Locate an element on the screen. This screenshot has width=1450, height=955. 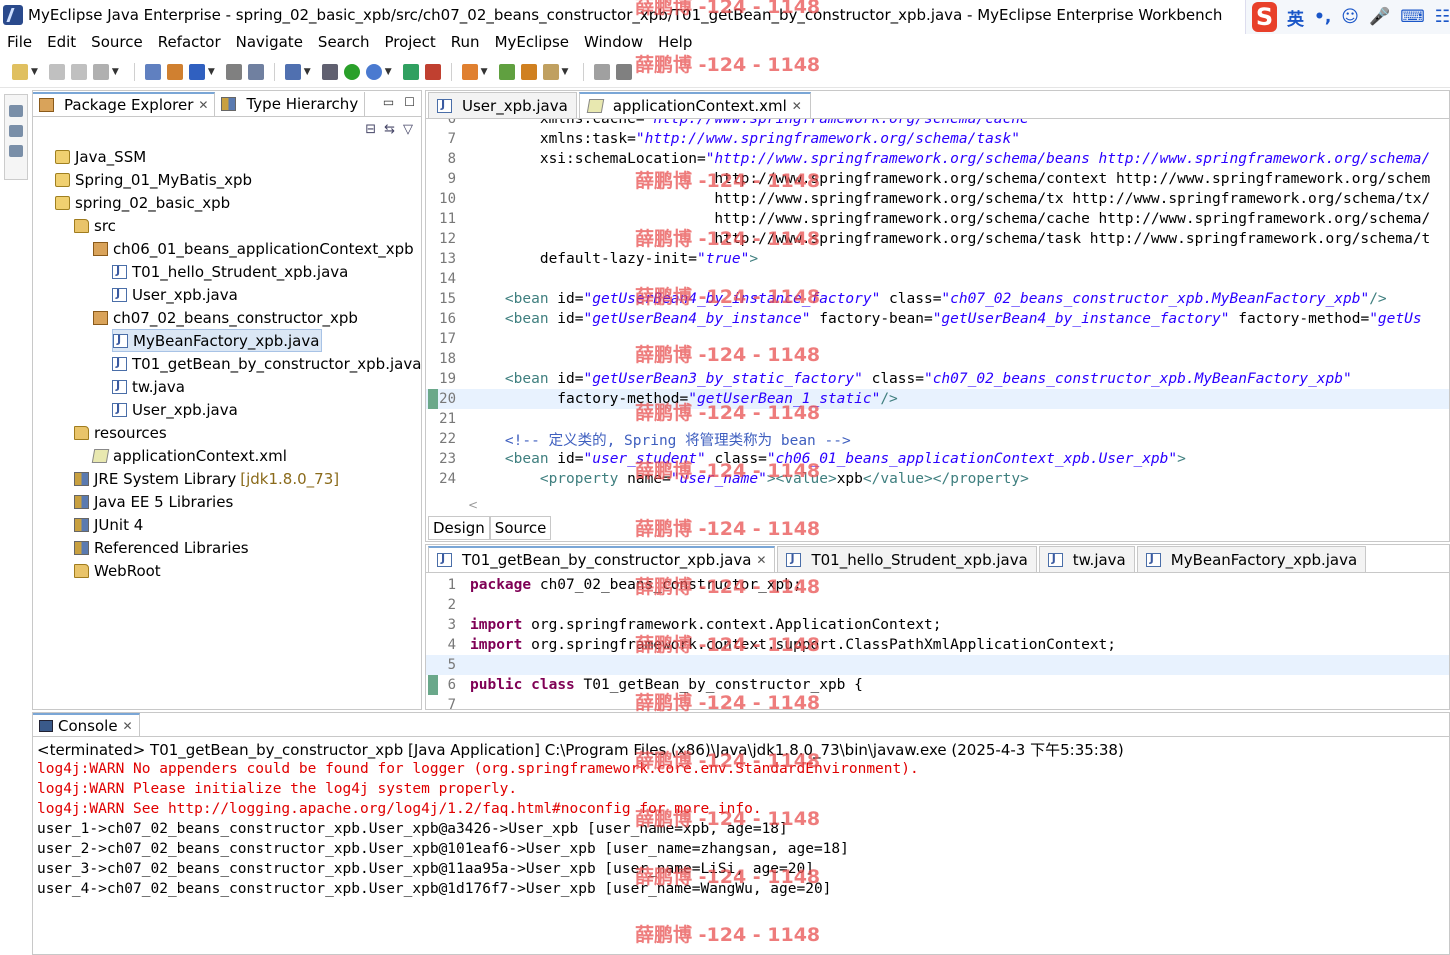
tab-source: Source is located at coordinates (520, 528).